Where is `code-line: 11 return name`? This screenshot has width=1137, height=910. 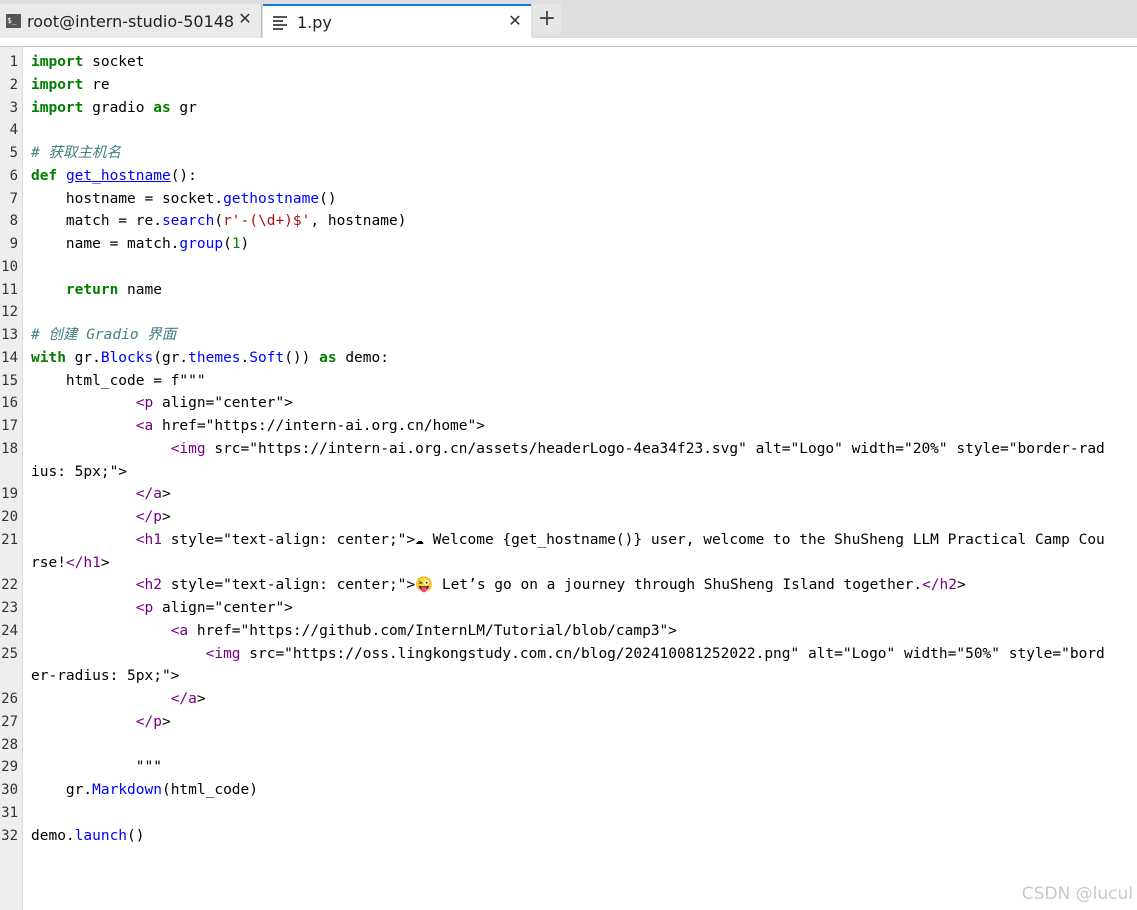
code-line: 11 return name is located at coordinates (568, 290).